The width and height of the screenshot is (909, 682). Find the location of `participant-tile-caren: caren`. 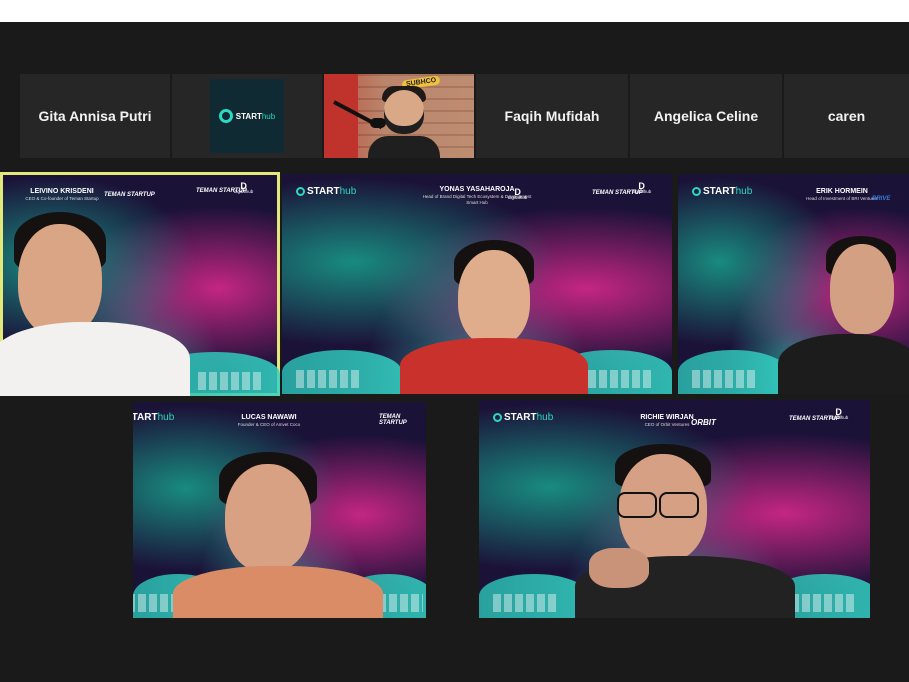

participant-tile-caren: caren is located at coordinates (846, 116).